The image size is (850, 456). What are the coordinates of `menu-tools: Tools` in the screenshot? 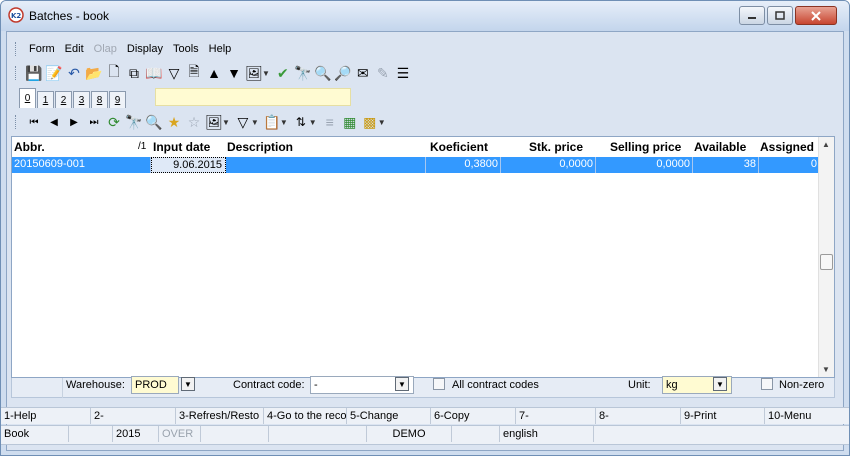 It's located at (186, 49).